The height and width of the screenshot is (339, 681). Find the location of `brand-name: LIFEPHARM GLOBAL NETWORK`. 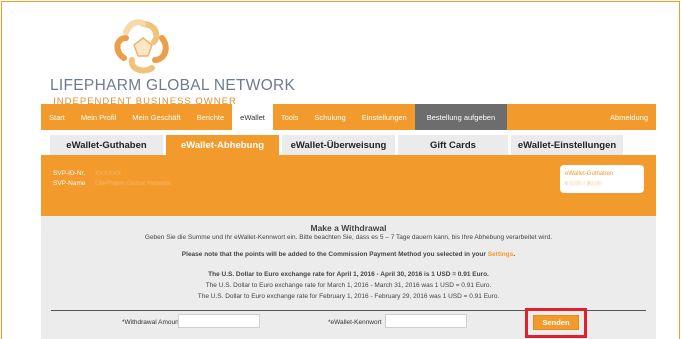

brand-name: LIFEPHARM GLOBAL NETWORK is located at coordinates (173, 85).